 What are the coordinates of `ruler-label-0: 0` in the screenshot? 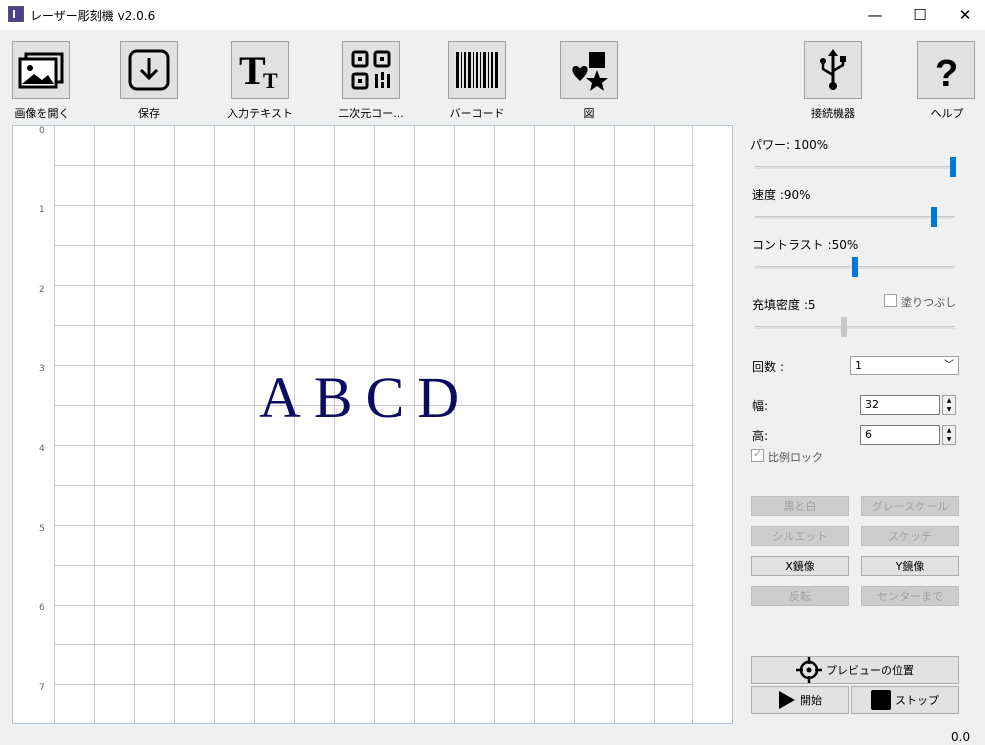 It's located at (42, 131).